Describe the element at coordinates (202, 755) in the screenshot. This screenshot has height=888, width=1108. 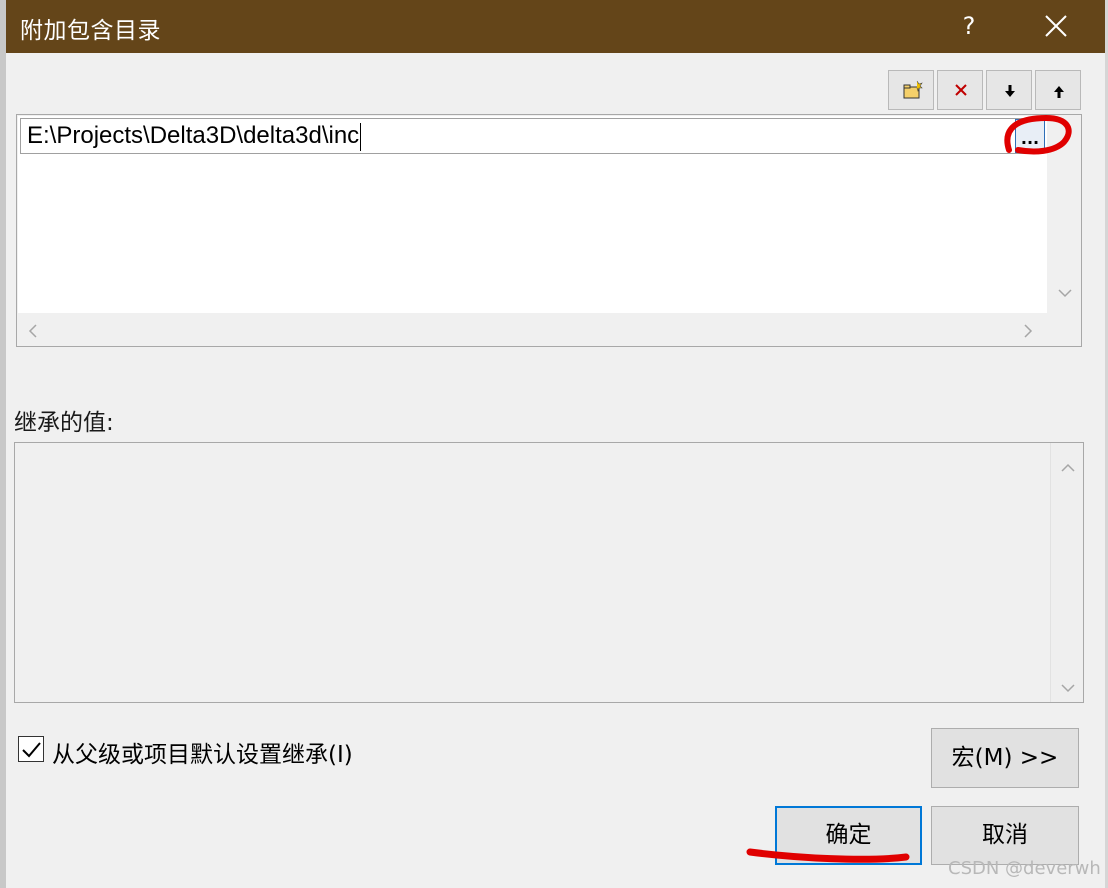
I see `inherit-checkbox-label: 从父级或项目默认设置继承(I)` at that location.